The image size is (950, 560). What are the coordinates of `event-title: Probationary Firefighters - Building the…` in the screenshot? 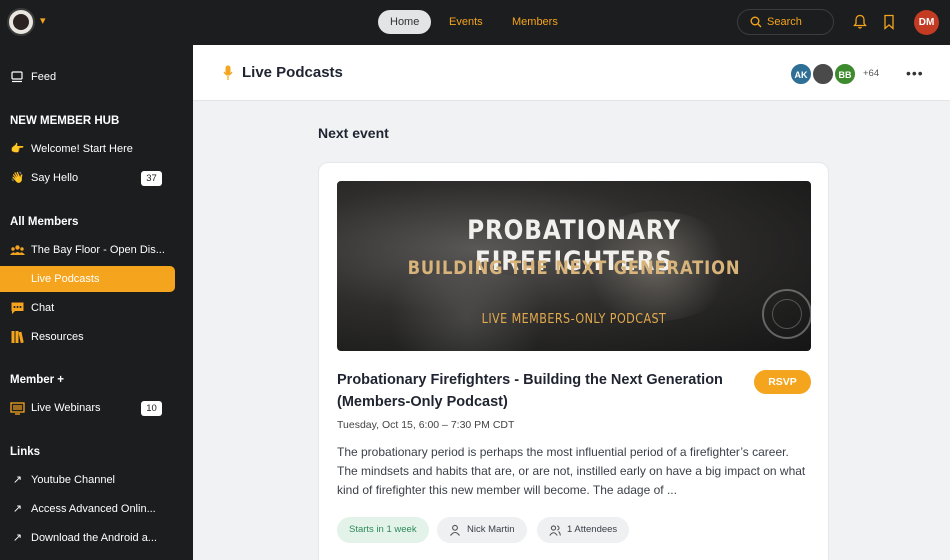 It's located at (544, 391).